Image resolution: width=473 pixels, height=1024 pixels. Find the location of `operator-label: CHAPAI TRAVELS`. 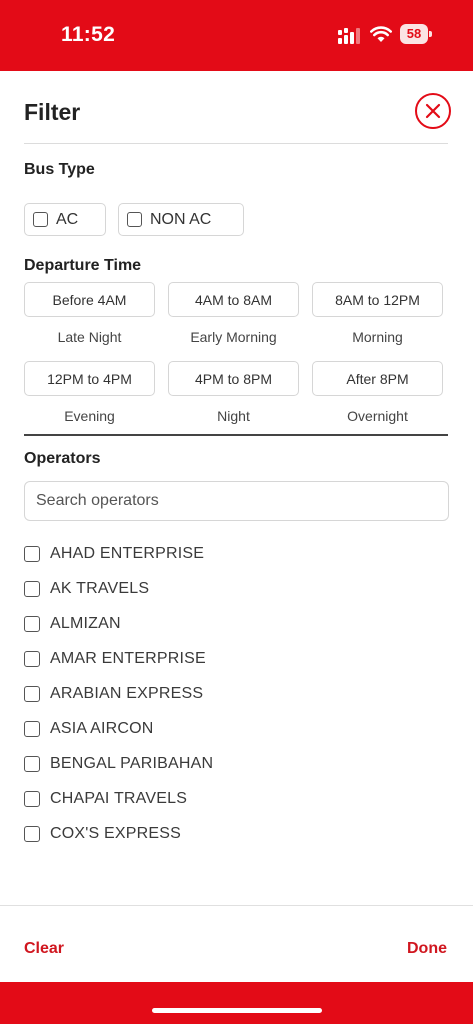

operator-label: CHAPAI TRAVELS is located at coordinates (119, 798).